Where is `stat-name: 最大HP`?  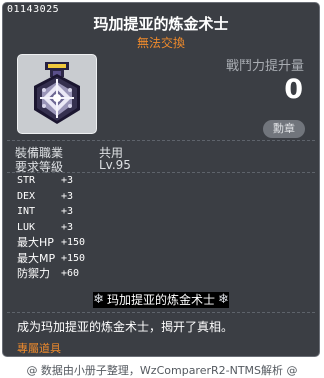 stat-name: 最大HP is located at coordinates (35, 242).